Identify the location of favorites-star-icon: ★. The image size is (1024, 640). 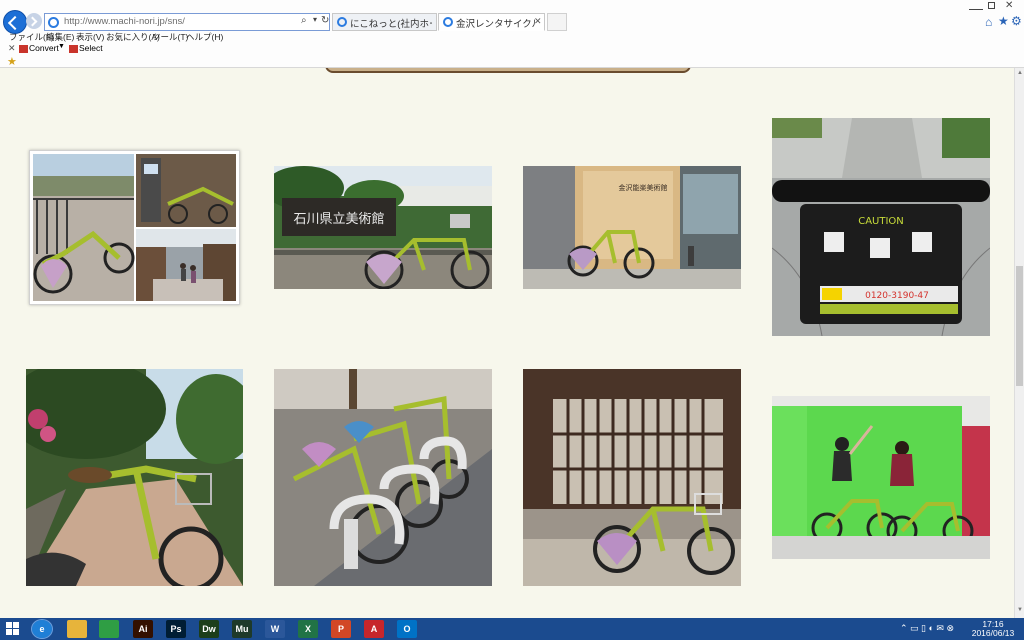
(1003, 21).